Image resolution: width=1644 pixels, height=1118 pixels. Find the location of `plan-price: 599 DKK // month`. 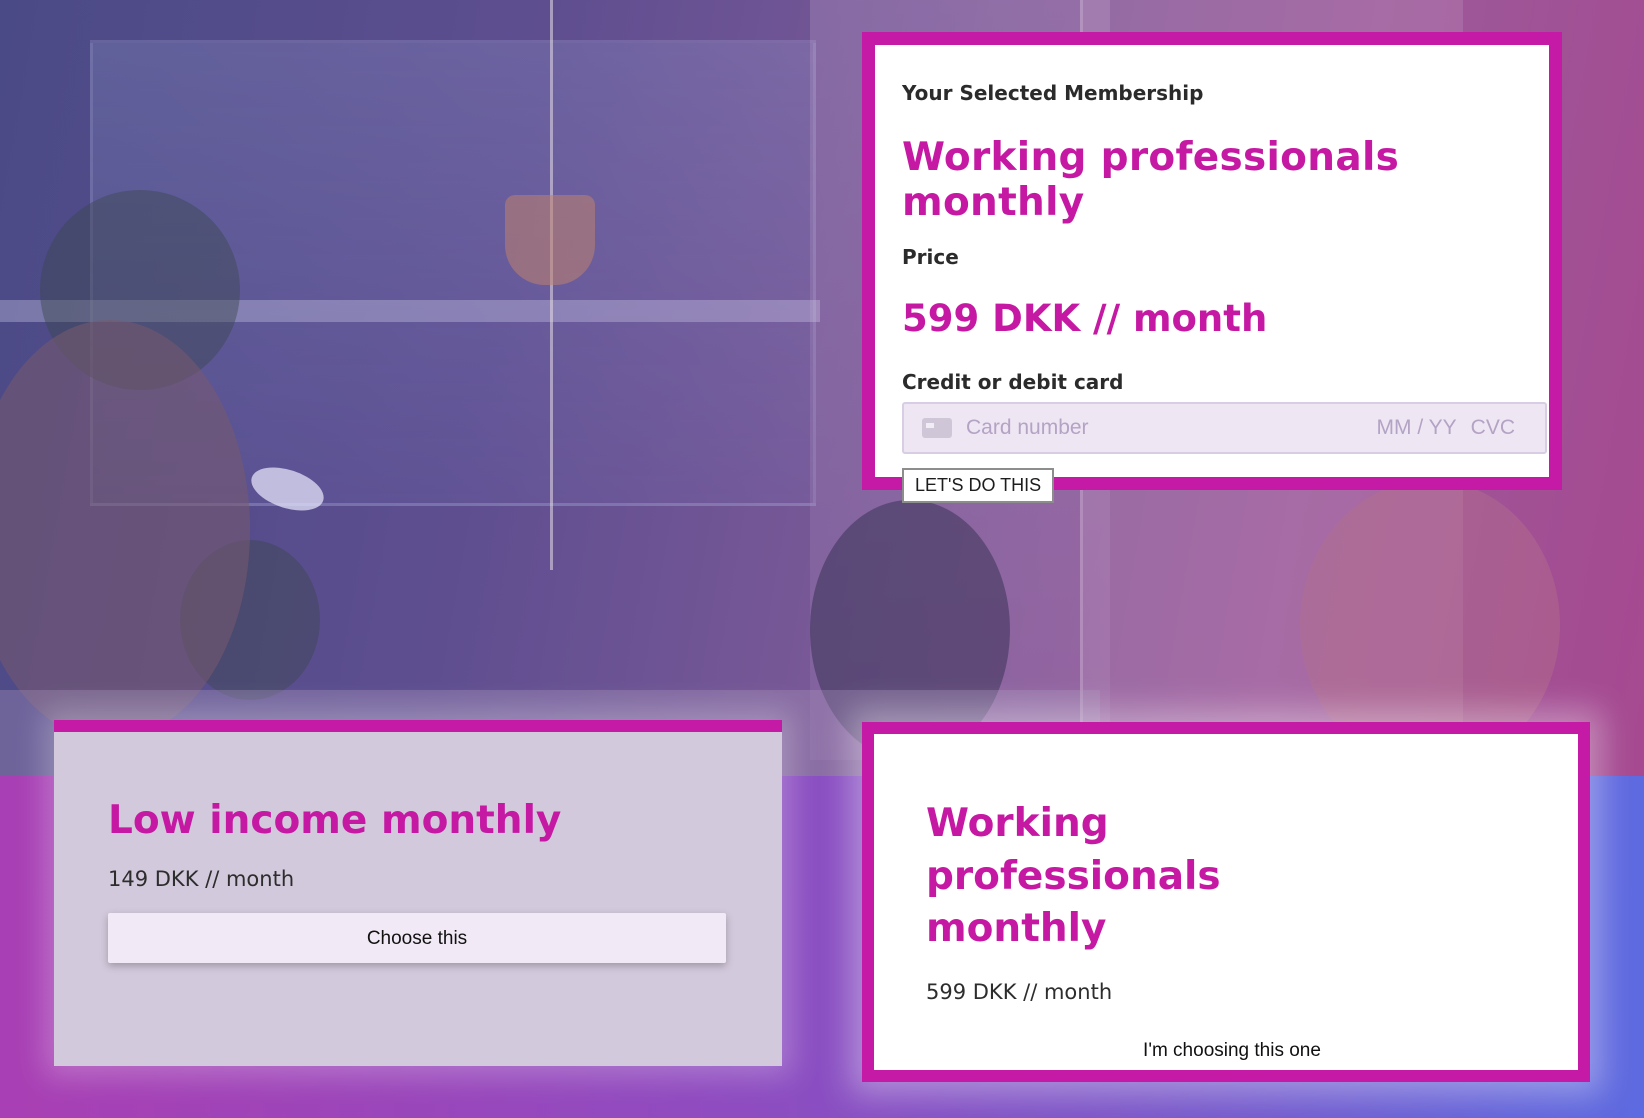

plan-price: 599 DKK // month is located at coordinates (1019, 991).